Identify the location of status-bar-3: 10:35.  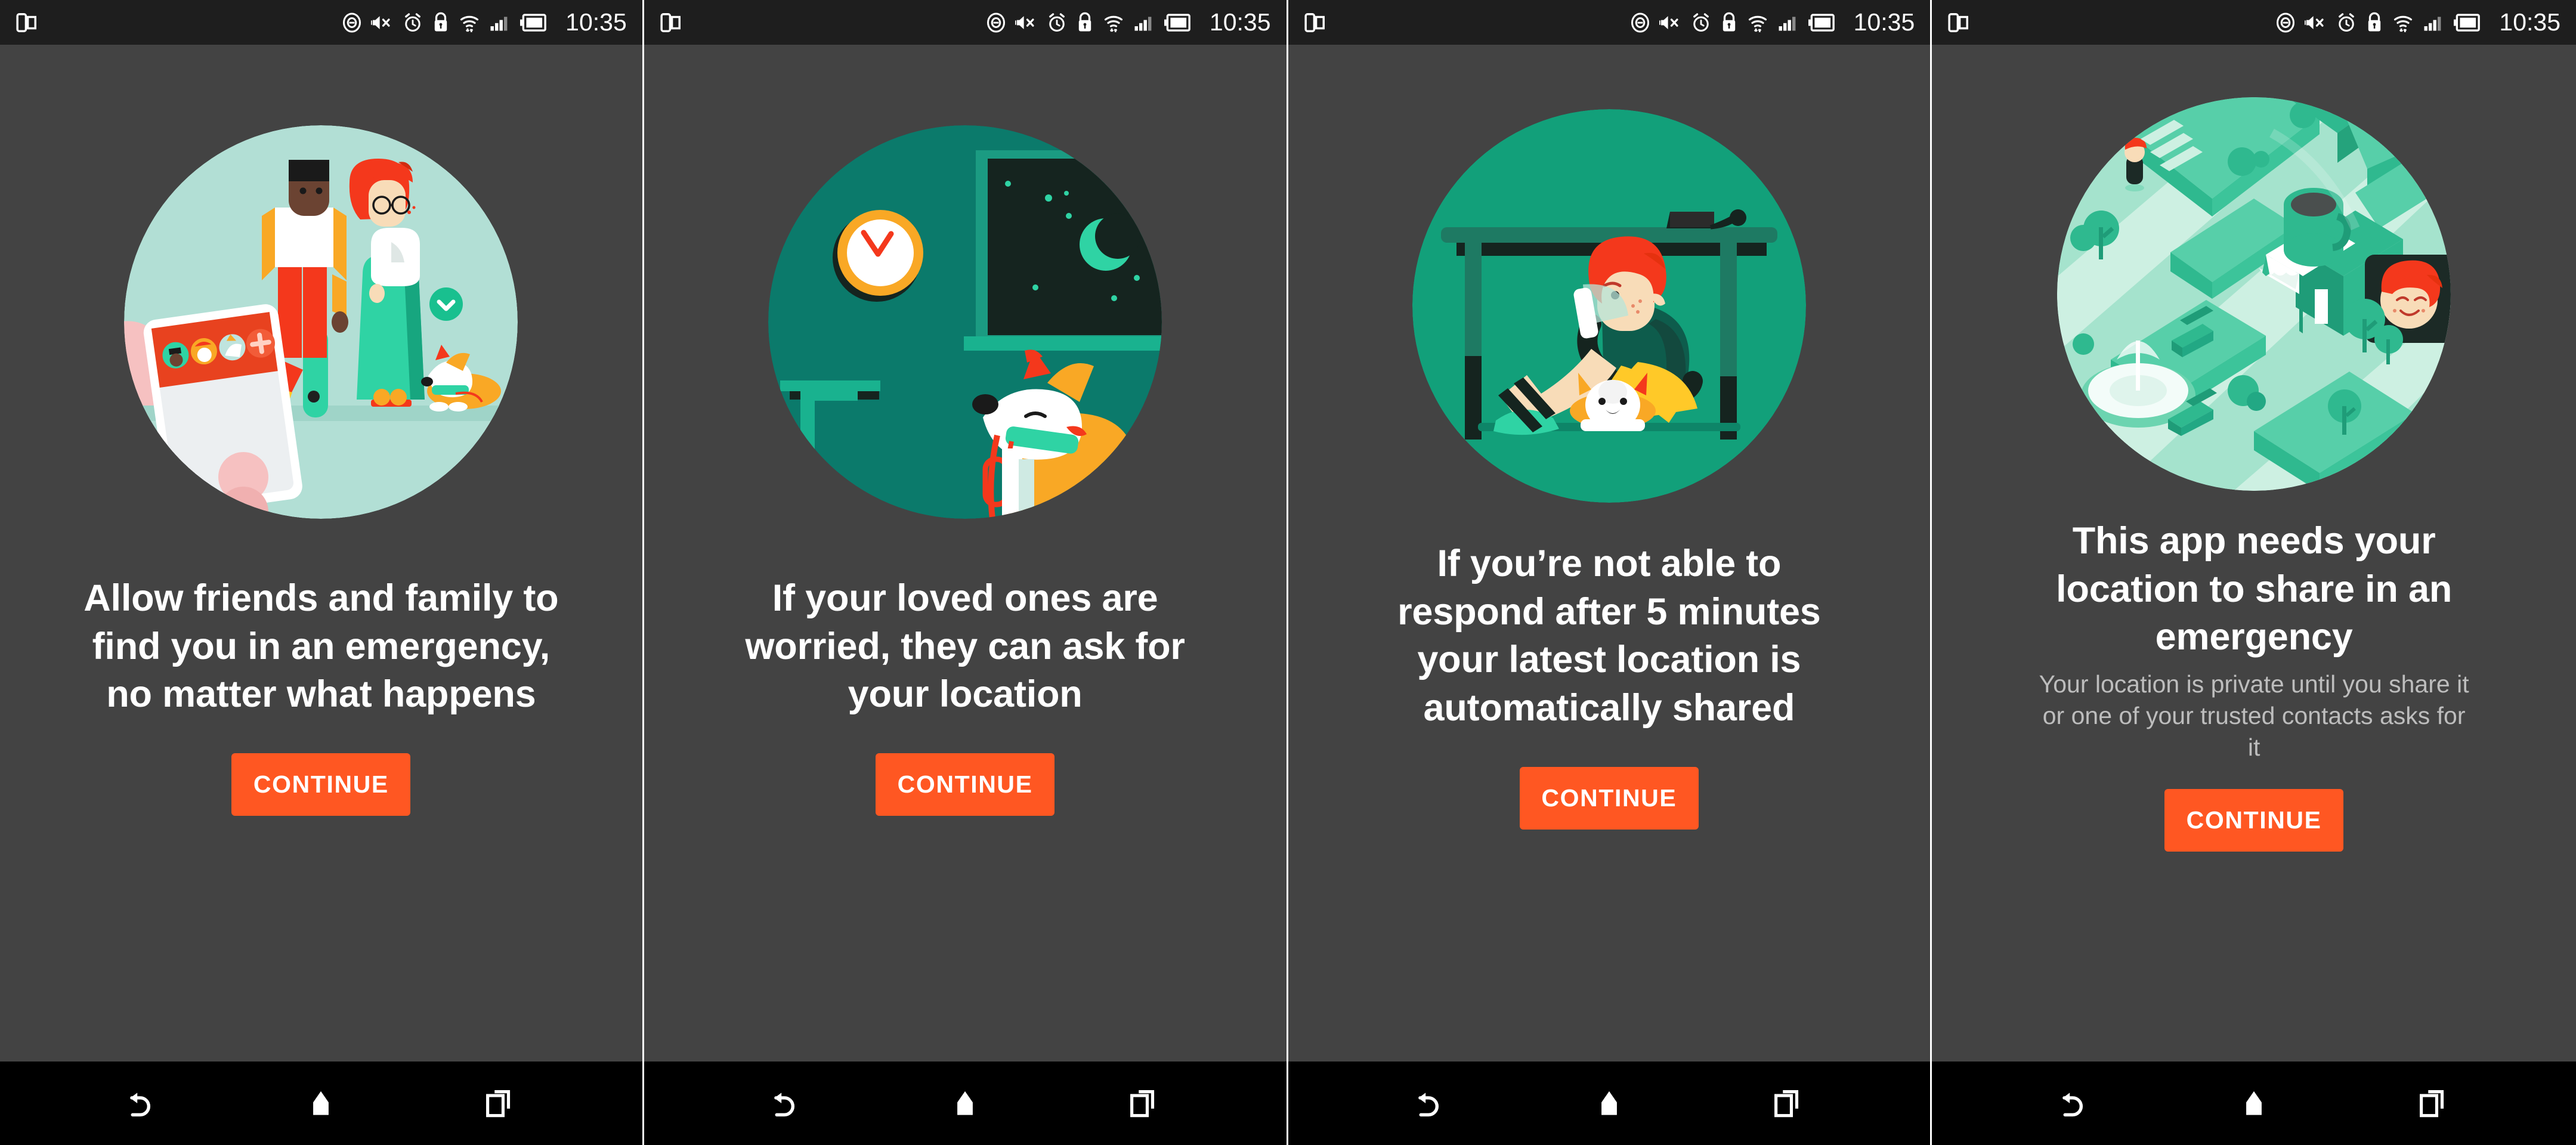
(1609, 22).